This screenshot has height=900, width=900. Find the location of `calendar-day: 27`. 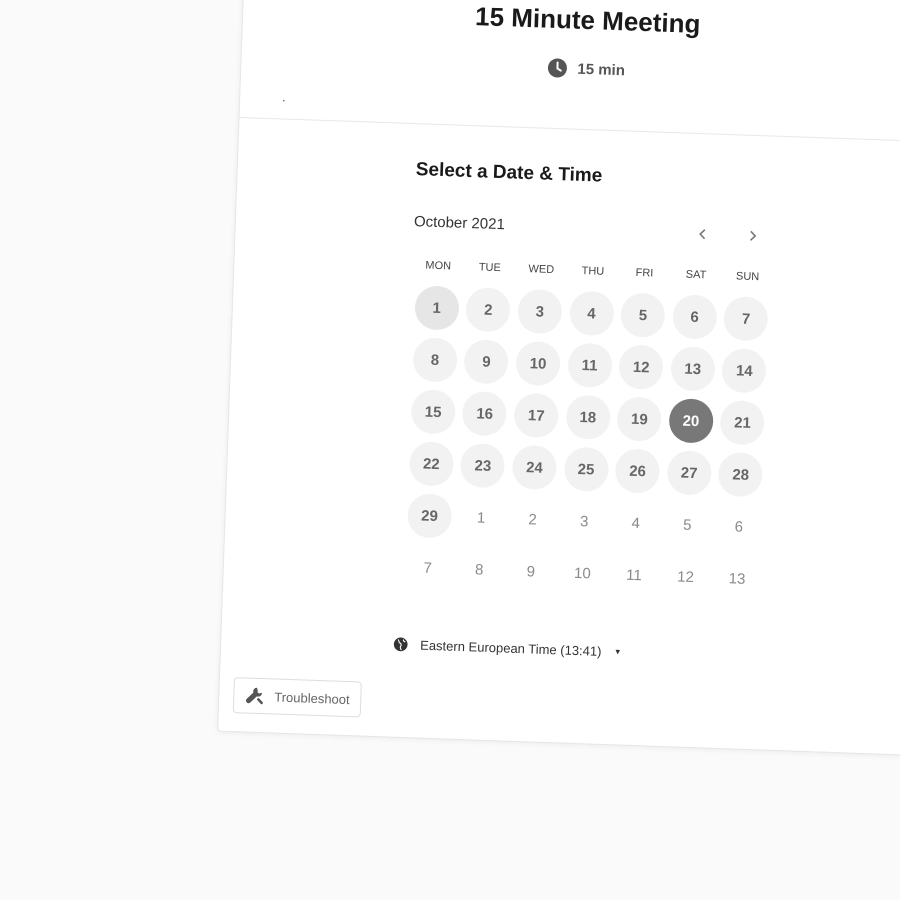

calendar-day: 27 is located at coordinates (688, 477).